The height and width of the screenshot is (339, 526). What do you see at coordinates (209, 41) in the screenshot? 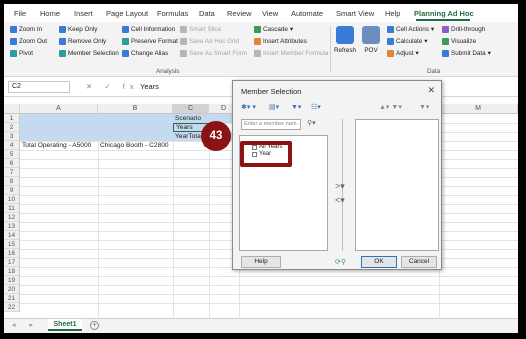
I see `save-ad-hoc-grid-button: Save Ad Hoc Grid` at bounding box center [209, 41].